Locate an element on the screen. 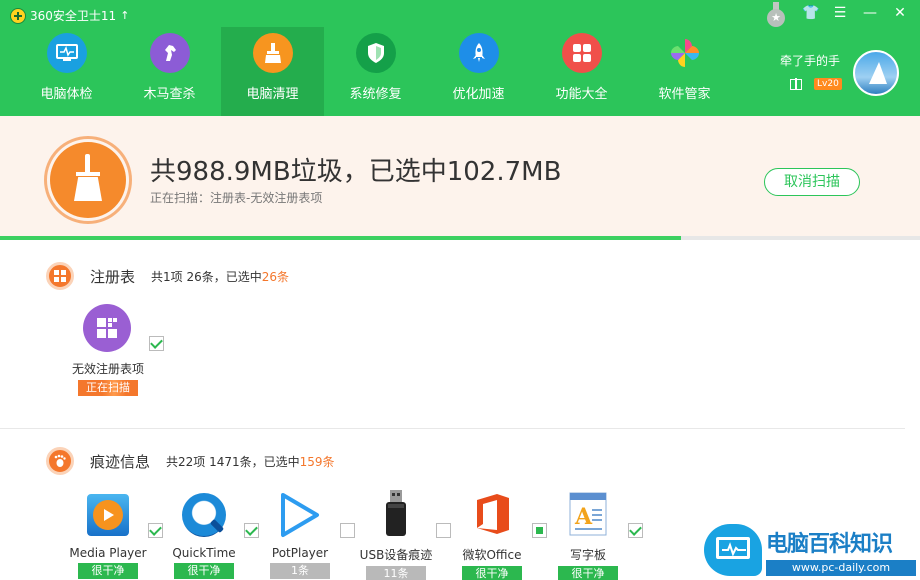  potplayer-icon is located at coordinates (300, 517).